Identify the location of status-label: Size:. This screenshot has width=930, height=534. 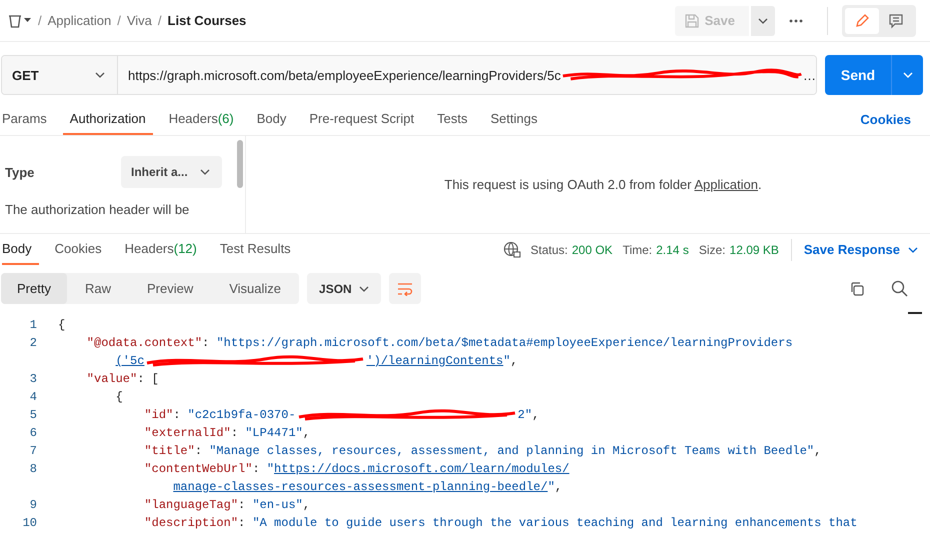
(712, 249).